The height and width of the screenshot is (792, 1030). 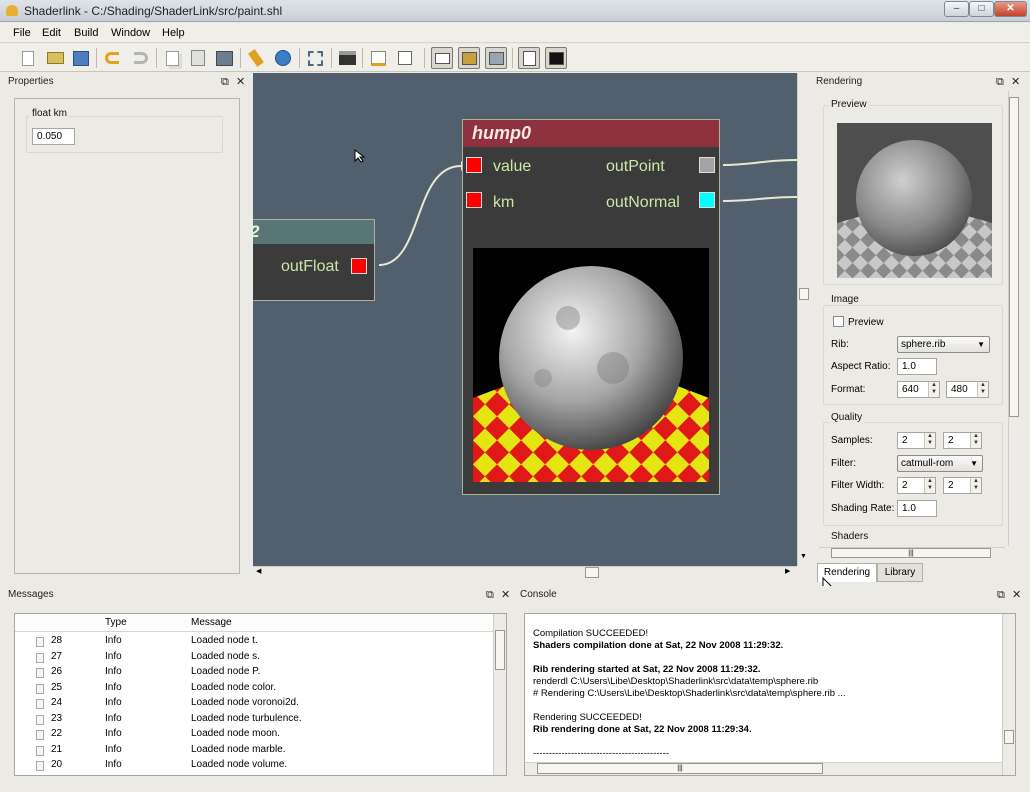 I want to click on canvas-horizontal-scrollbar: ◀ ▶, so click(x=525, y=572).